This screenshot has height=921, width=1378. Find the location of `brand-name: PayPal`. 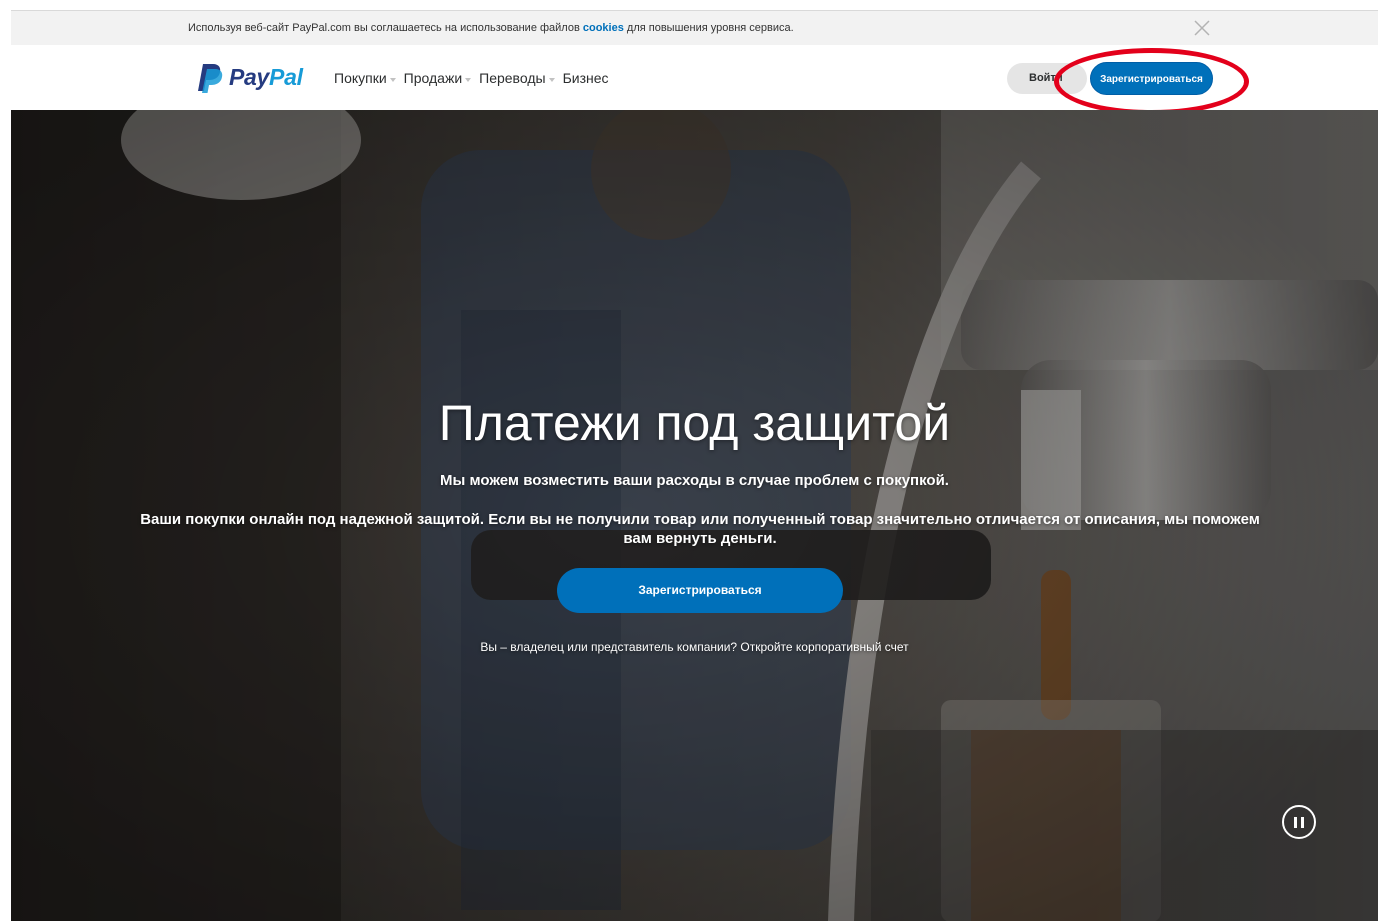

brand-name: PayPal is located at coordinates (266, 77).